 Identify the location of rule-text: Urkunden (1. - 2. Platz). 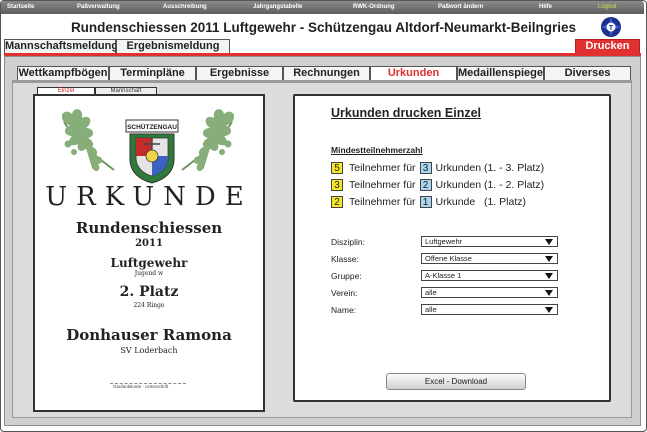
(490, 184).